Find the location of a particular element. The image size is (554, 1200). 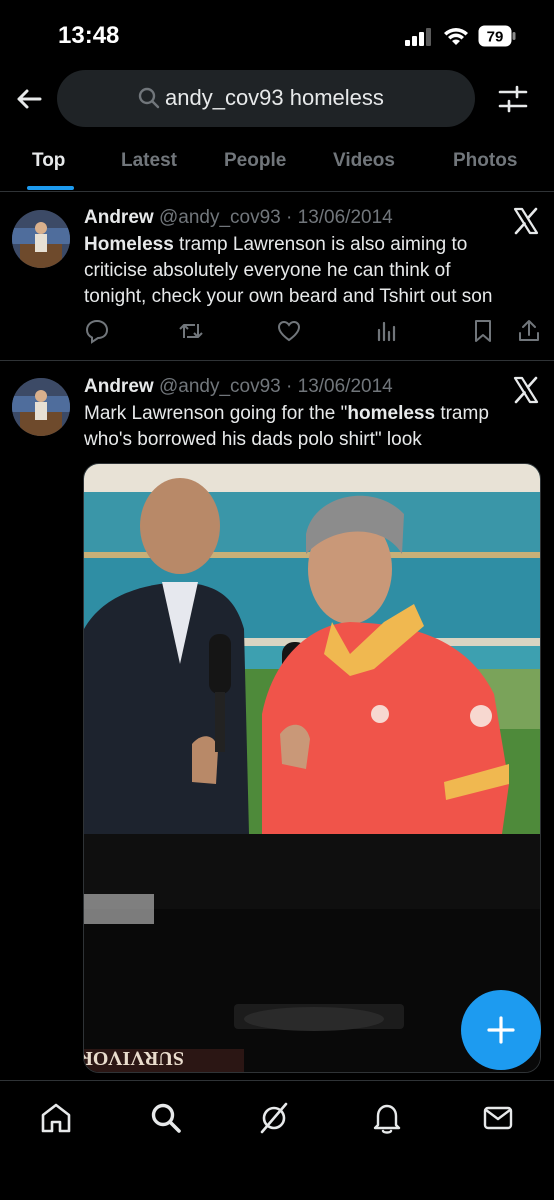

highlight-term: Homeless is located at coordinates (129, 244).